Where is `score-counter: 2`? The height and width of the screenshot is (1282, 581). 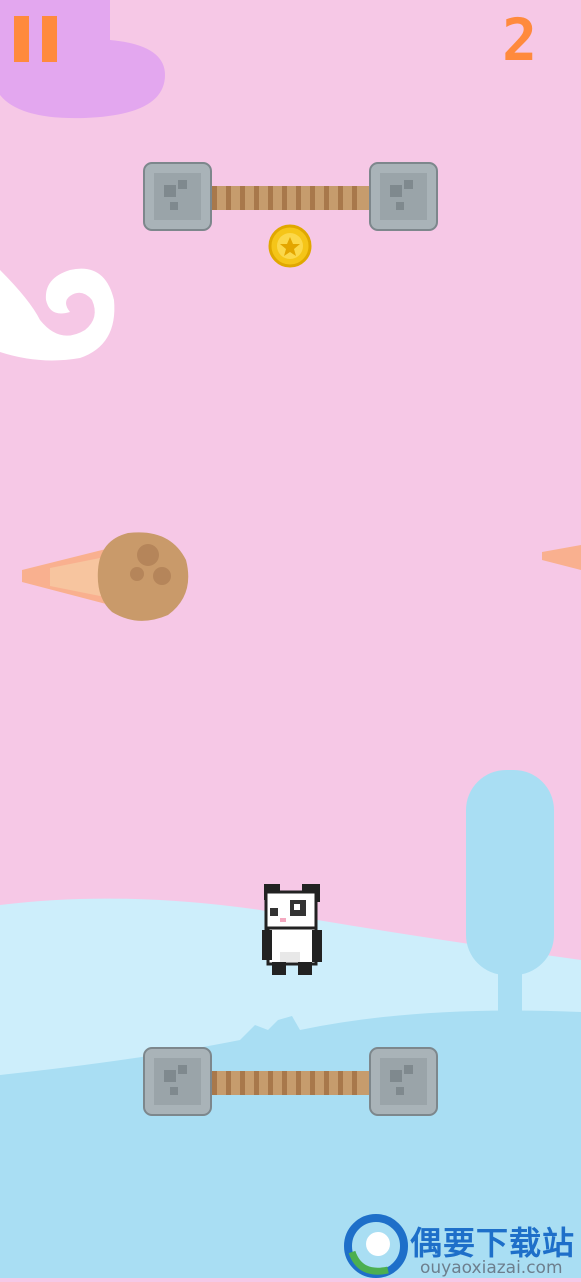 score-counter: 2 is located at coordinates (519, 40).